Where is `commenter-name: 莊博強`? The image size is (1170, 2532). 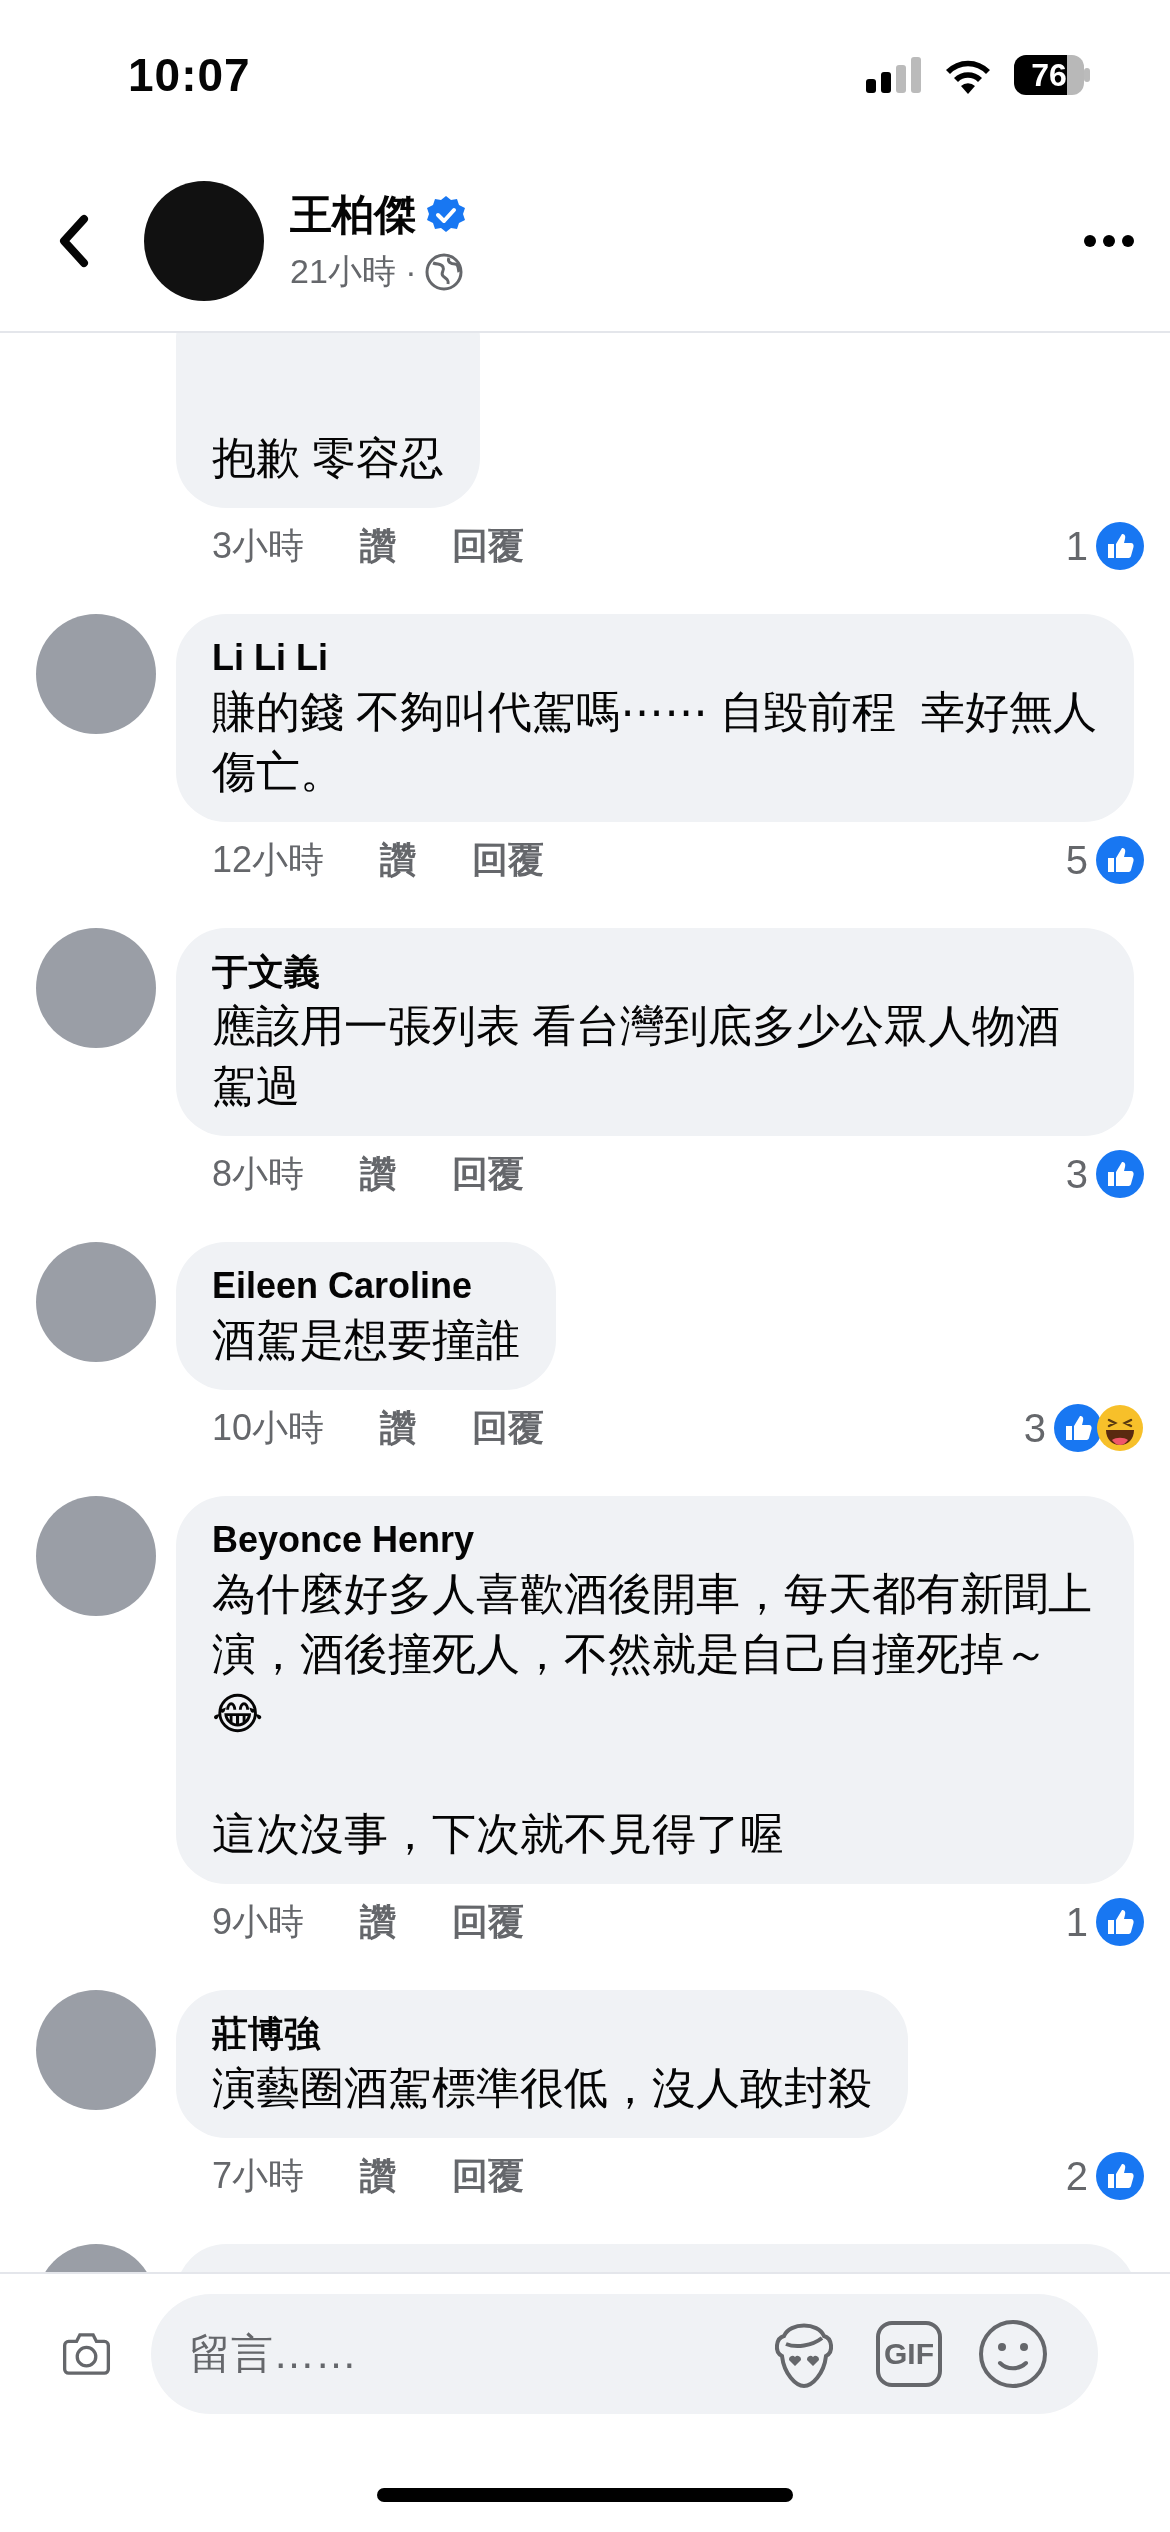 commenter-name: 莊博強 is located at coordinates (542, 2034).